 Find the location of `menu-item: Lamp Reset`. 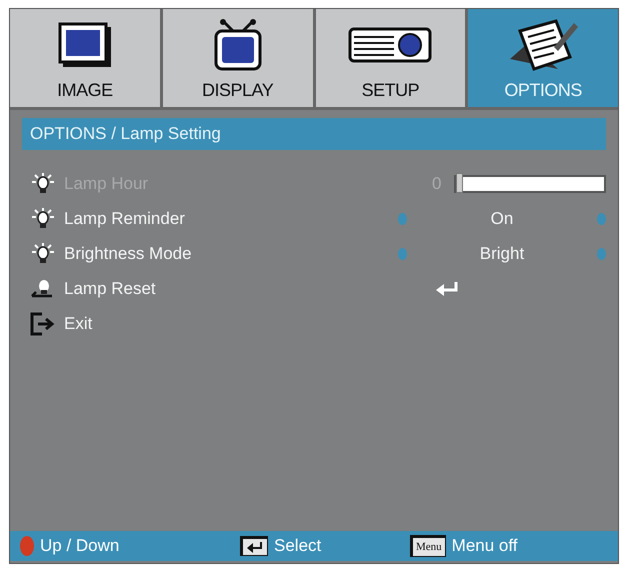

menu-item: Lamp Reset is located at coordinates (204, 288).